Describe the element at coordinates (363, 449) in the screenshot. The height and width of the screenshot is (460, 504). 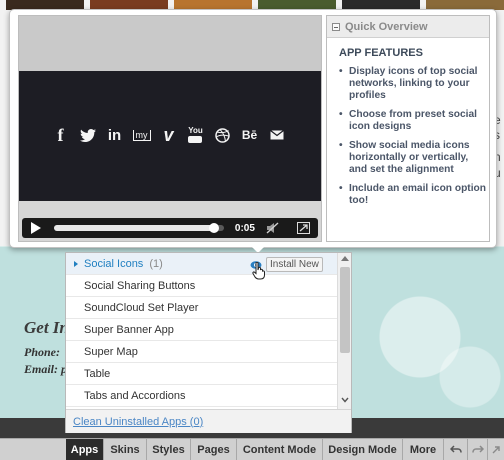
I see `tab-design-mode: Design Mode` at that location.